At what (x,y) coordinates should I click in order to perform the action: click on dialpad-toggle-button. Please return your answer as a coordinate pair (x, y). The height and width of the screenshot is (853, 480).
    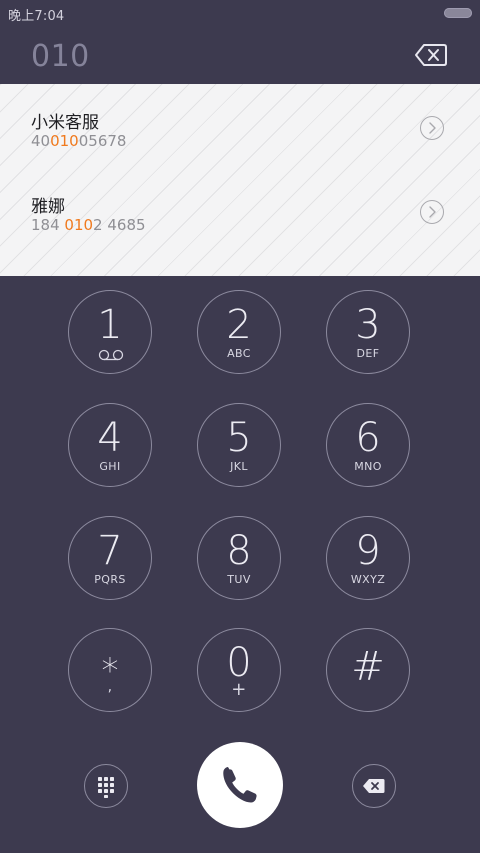
    Looking at the image, I should click on (106, 786).